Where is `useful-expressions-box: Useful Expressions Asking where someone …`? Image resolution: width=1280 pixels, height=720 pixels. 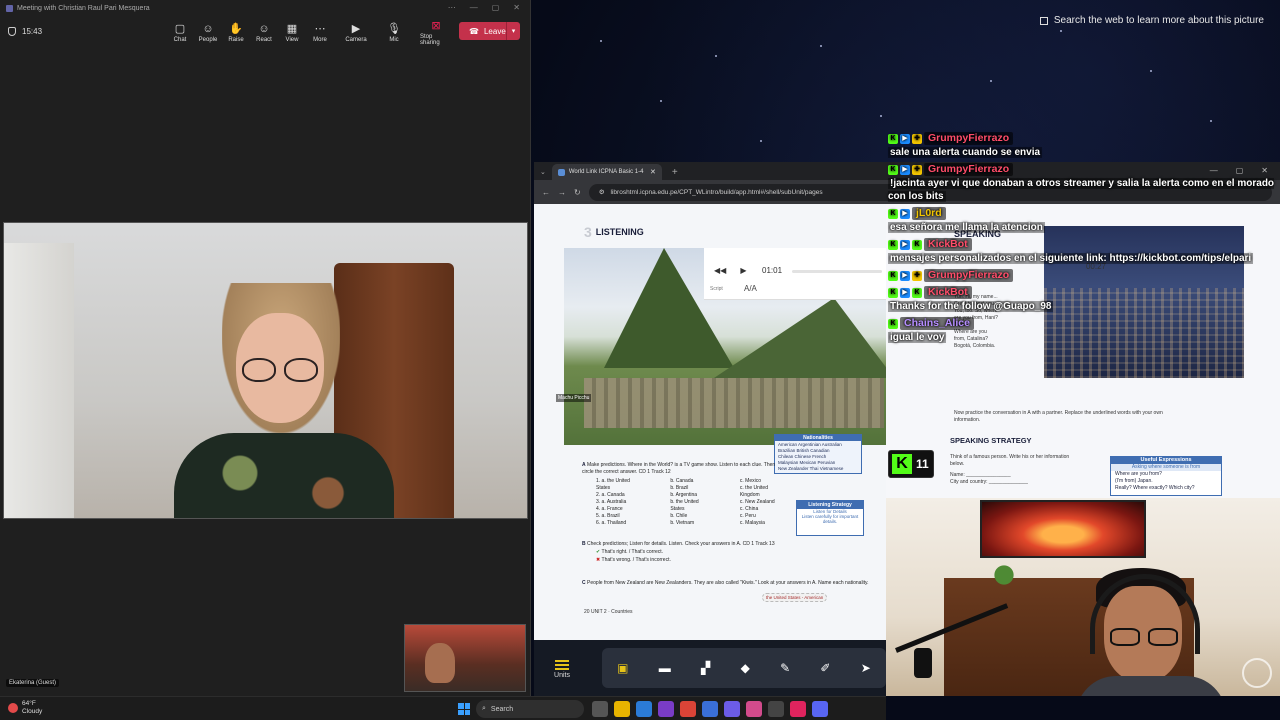 useful-expressions-box: Useful Expressions Asking where someone … is located at coordinates (1166, 476).